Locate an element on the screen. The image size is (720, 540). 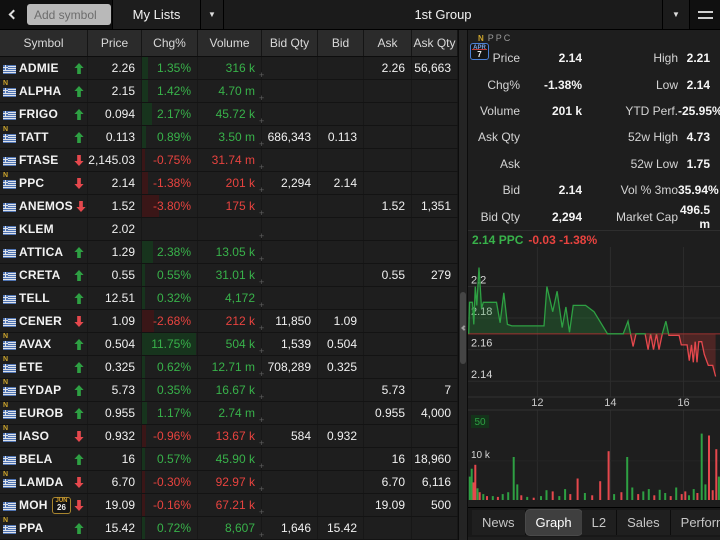
price-value: 2,145.03 is located at coordinates (111, 160).